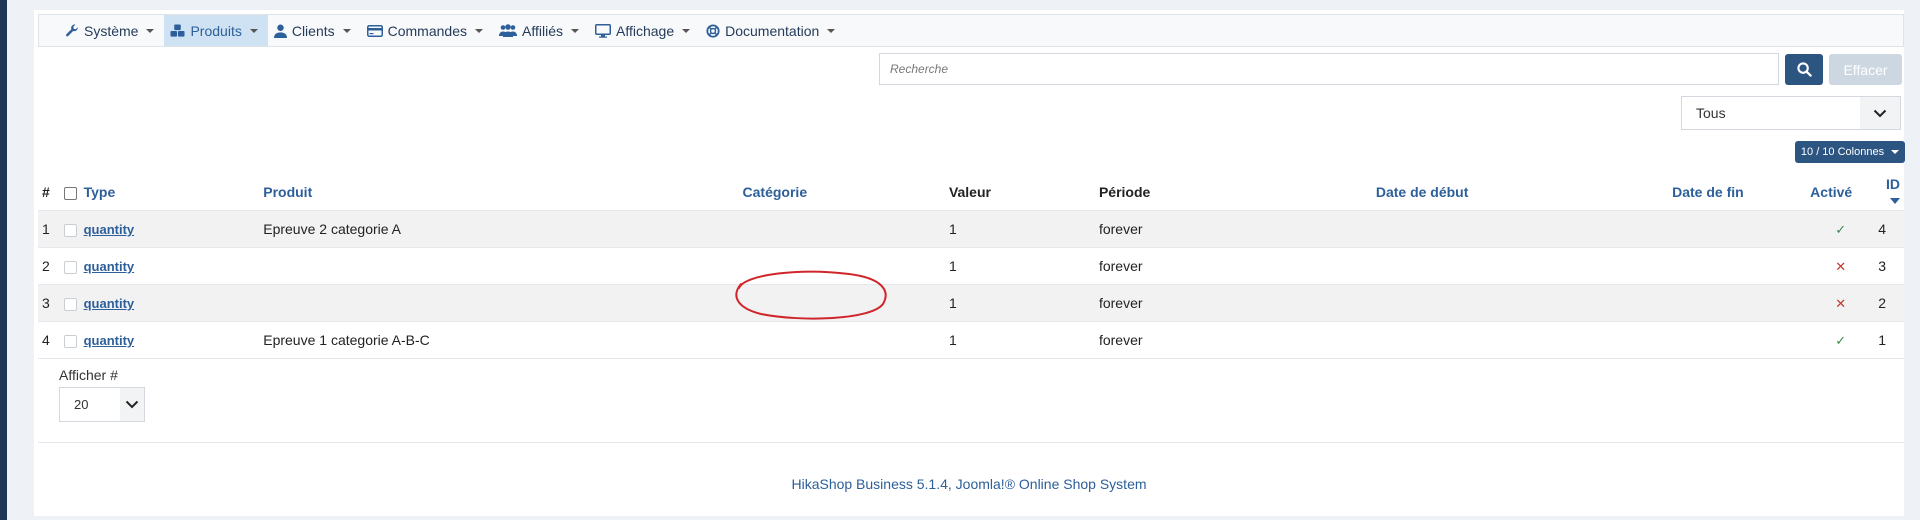 The height and width of the screenshot is (520, 1920). What do you see at coordinates (1791, 113) in the screenshot?
I see `status-filter-select: Tous` at bounding box center [1791, 113].